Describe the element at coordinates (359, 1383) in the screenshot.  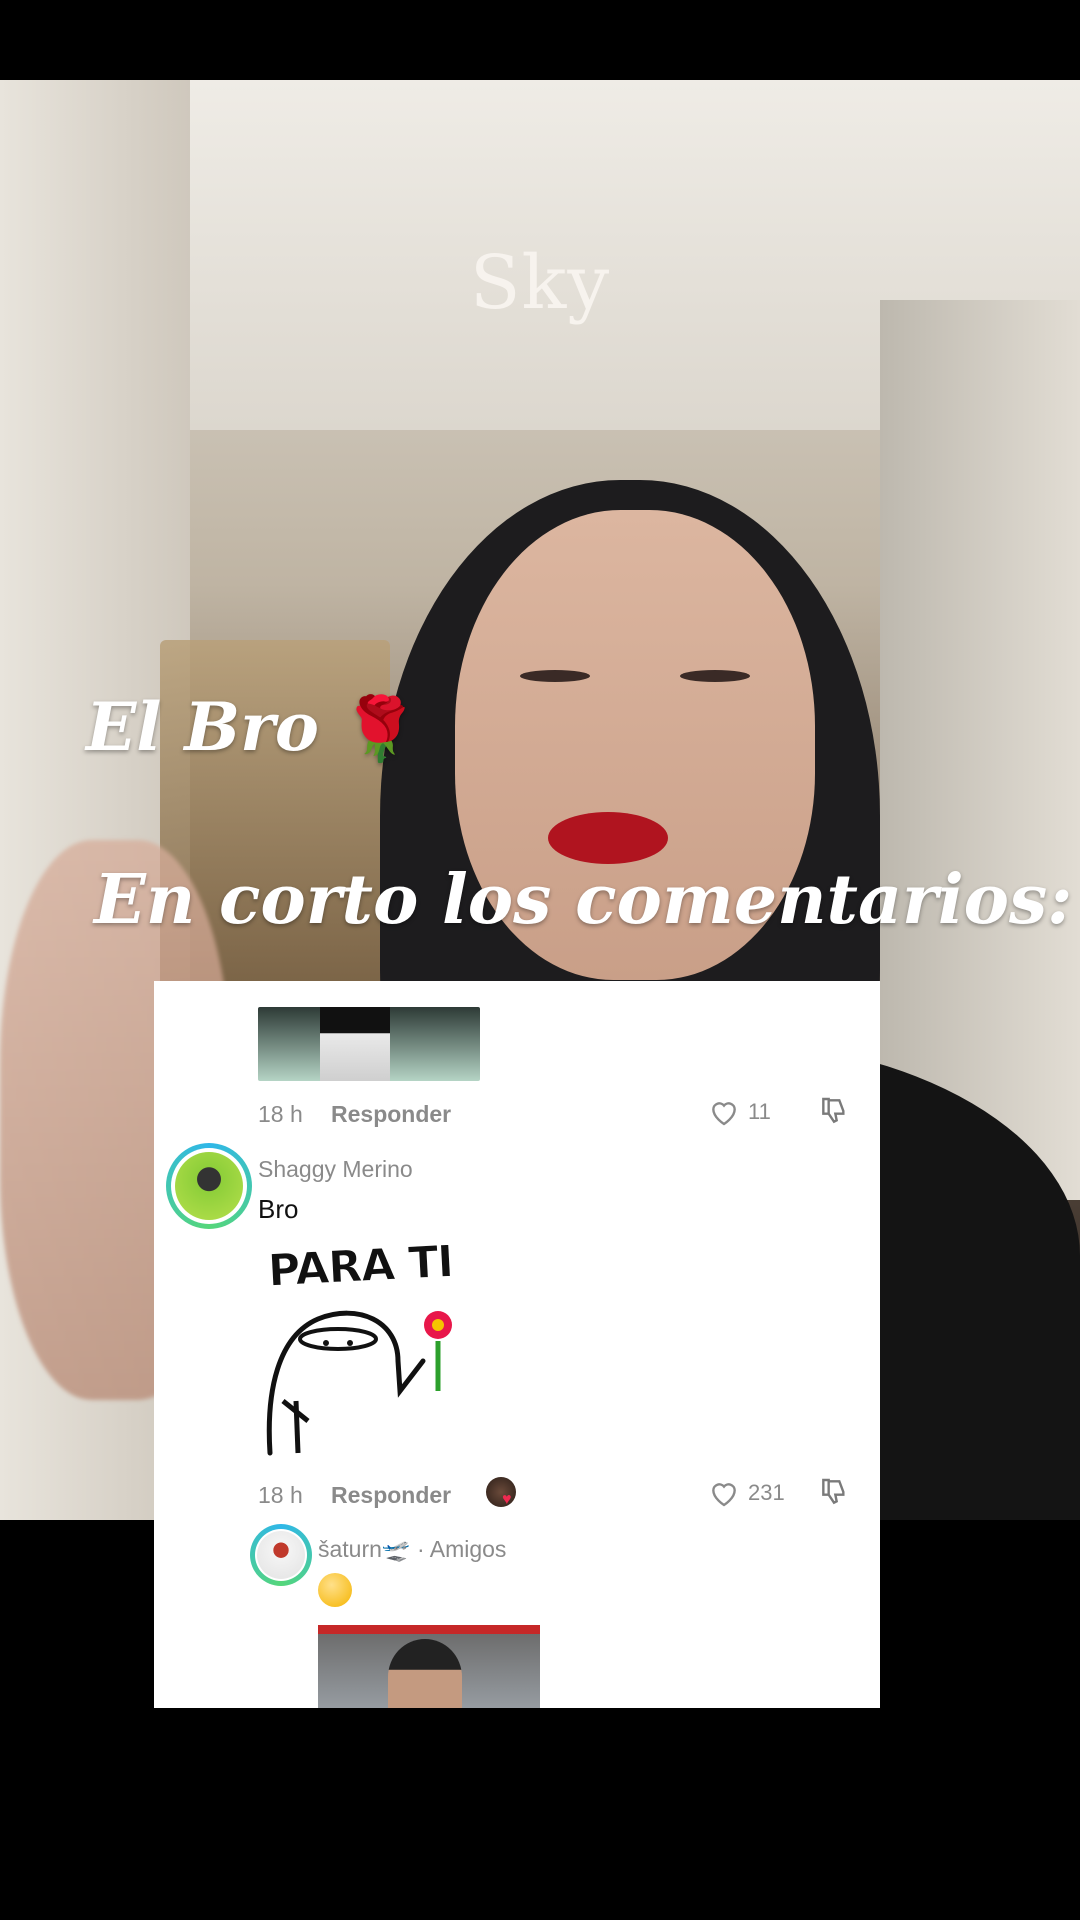
I see `blob-with-flower-icon` at that location.